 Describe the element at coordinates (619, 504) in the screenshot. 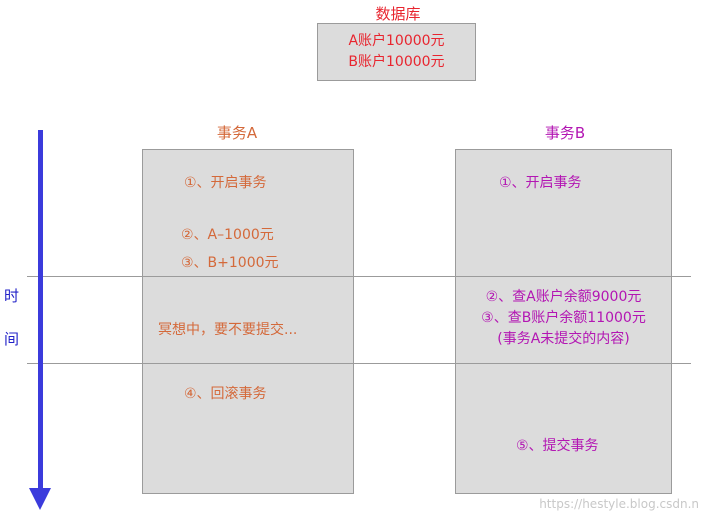

I see `watermark: https://hestyle.blog.csdn.n` at that location.